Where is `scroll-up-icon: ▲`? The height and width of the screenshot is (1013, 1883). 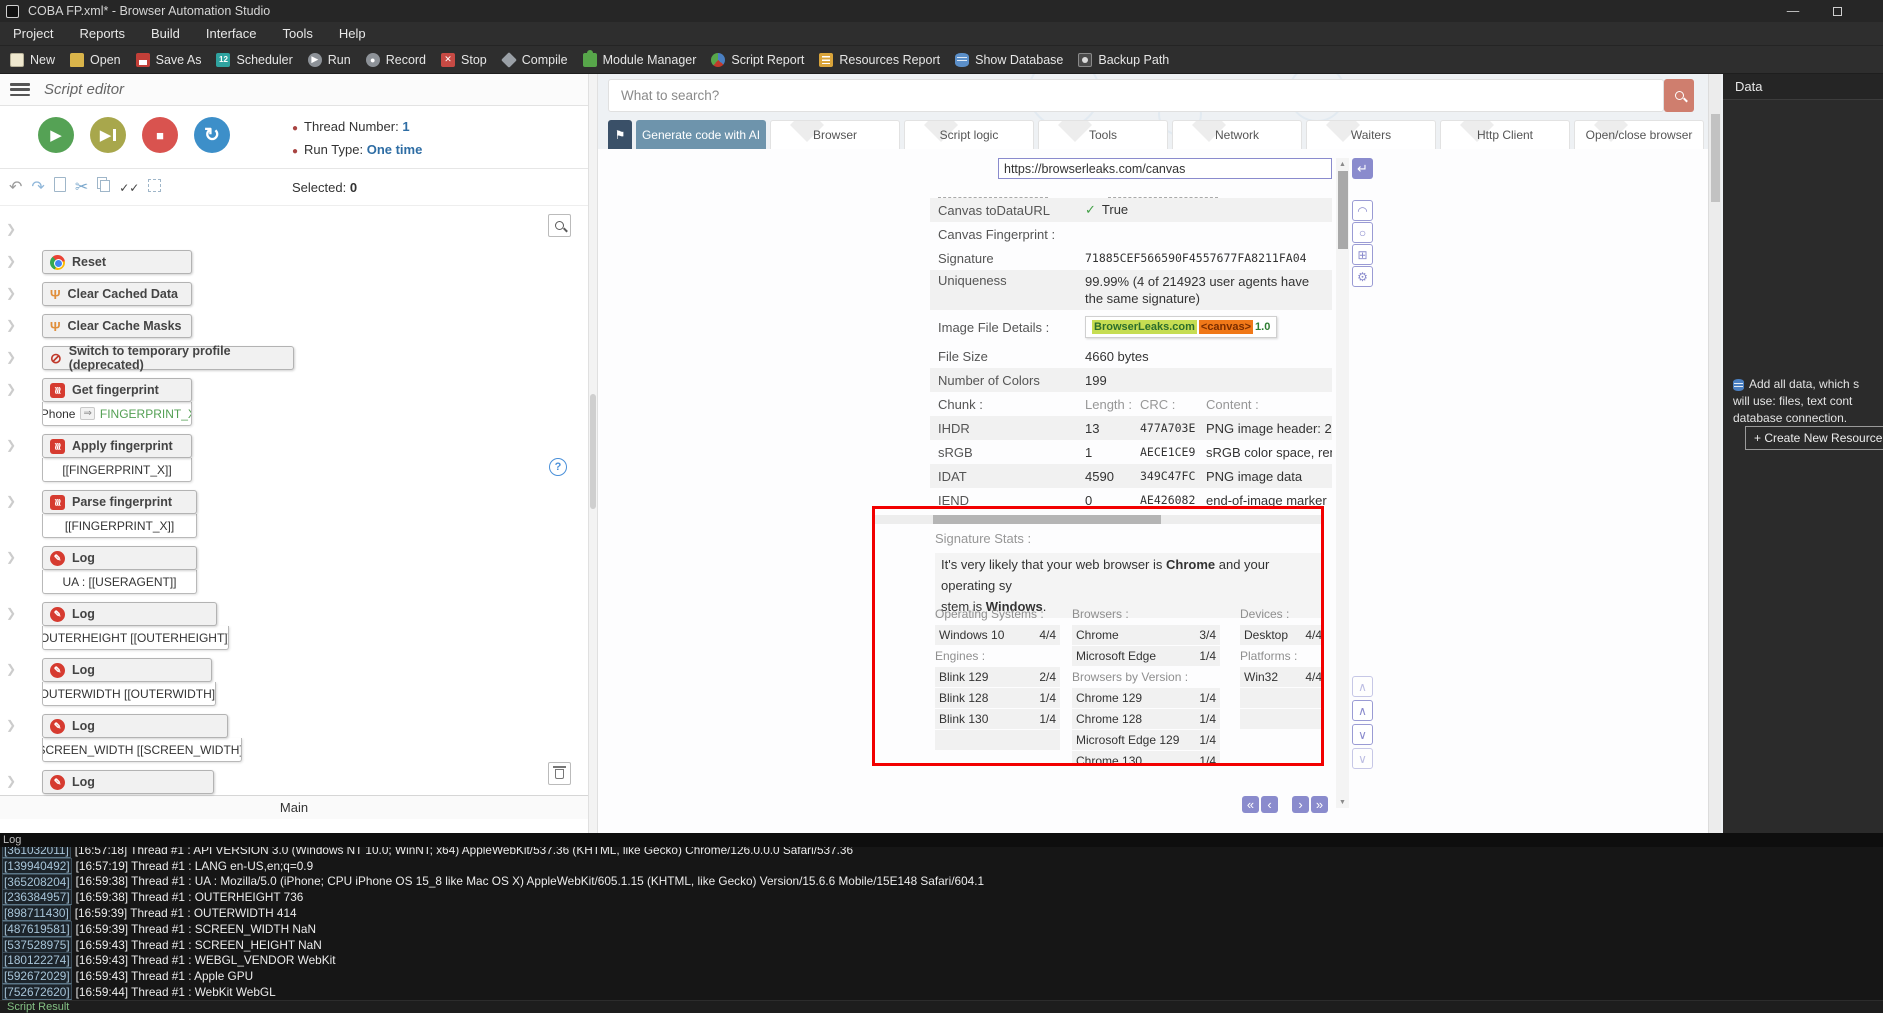
scroll-up-icon: ▲ is located at coordinates (1342, 164).